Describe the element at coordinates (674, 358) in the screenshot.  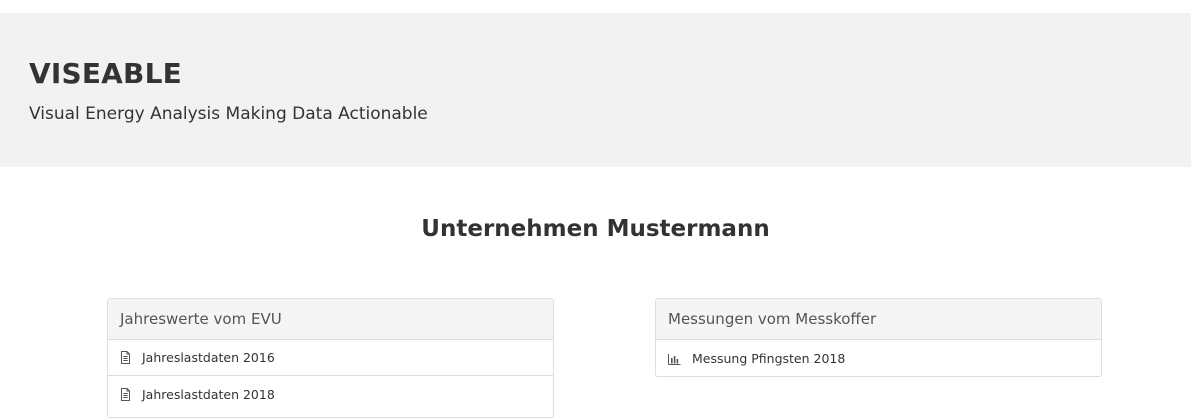
I see `bar-chart-icon` at that location.